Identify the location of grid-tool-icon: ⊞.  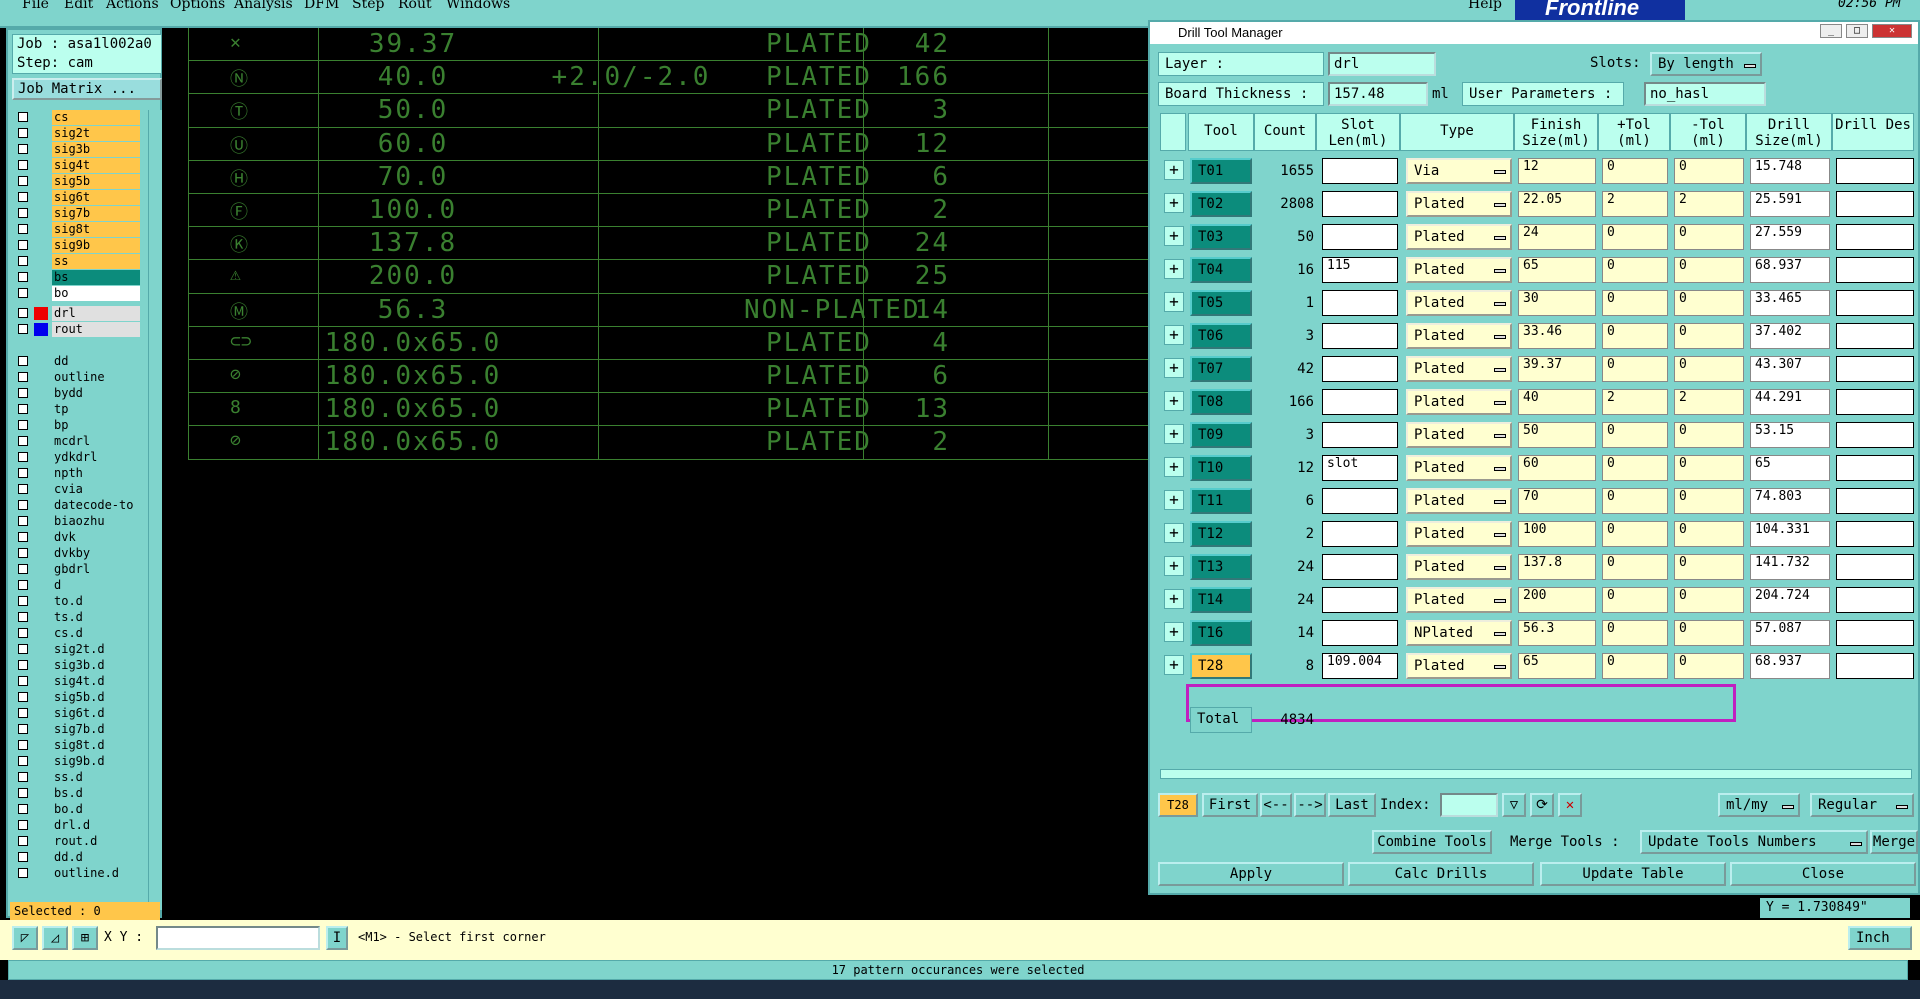
(85, 938).